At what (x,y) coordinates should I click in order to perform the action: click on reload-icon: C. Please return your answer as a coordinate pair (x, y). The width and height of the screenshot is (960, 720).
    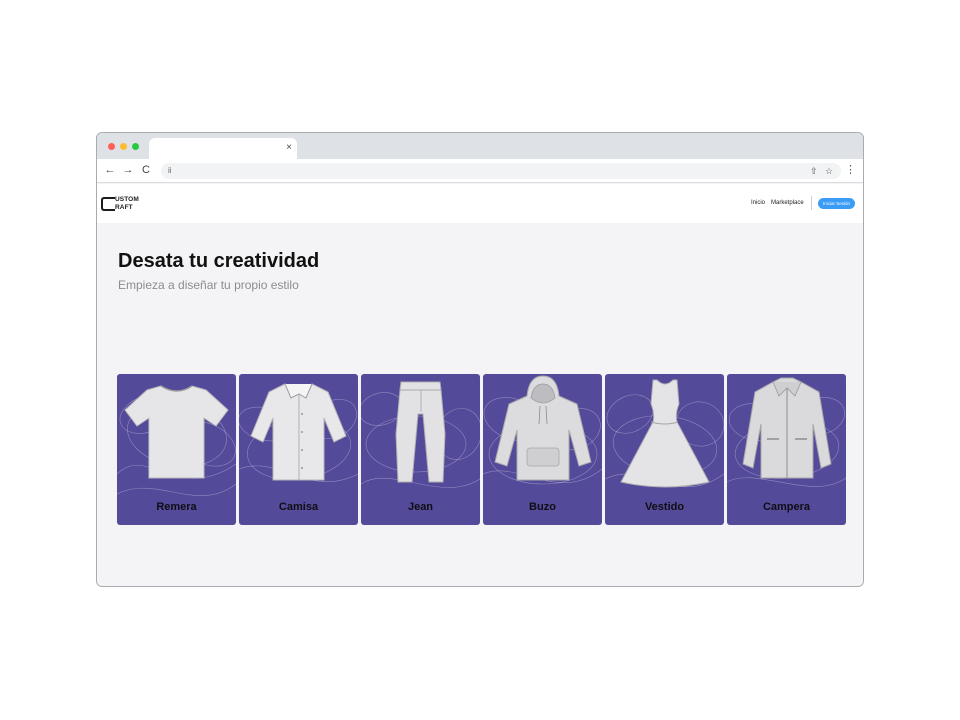
    Looking at the image, I should click on (146, 170).